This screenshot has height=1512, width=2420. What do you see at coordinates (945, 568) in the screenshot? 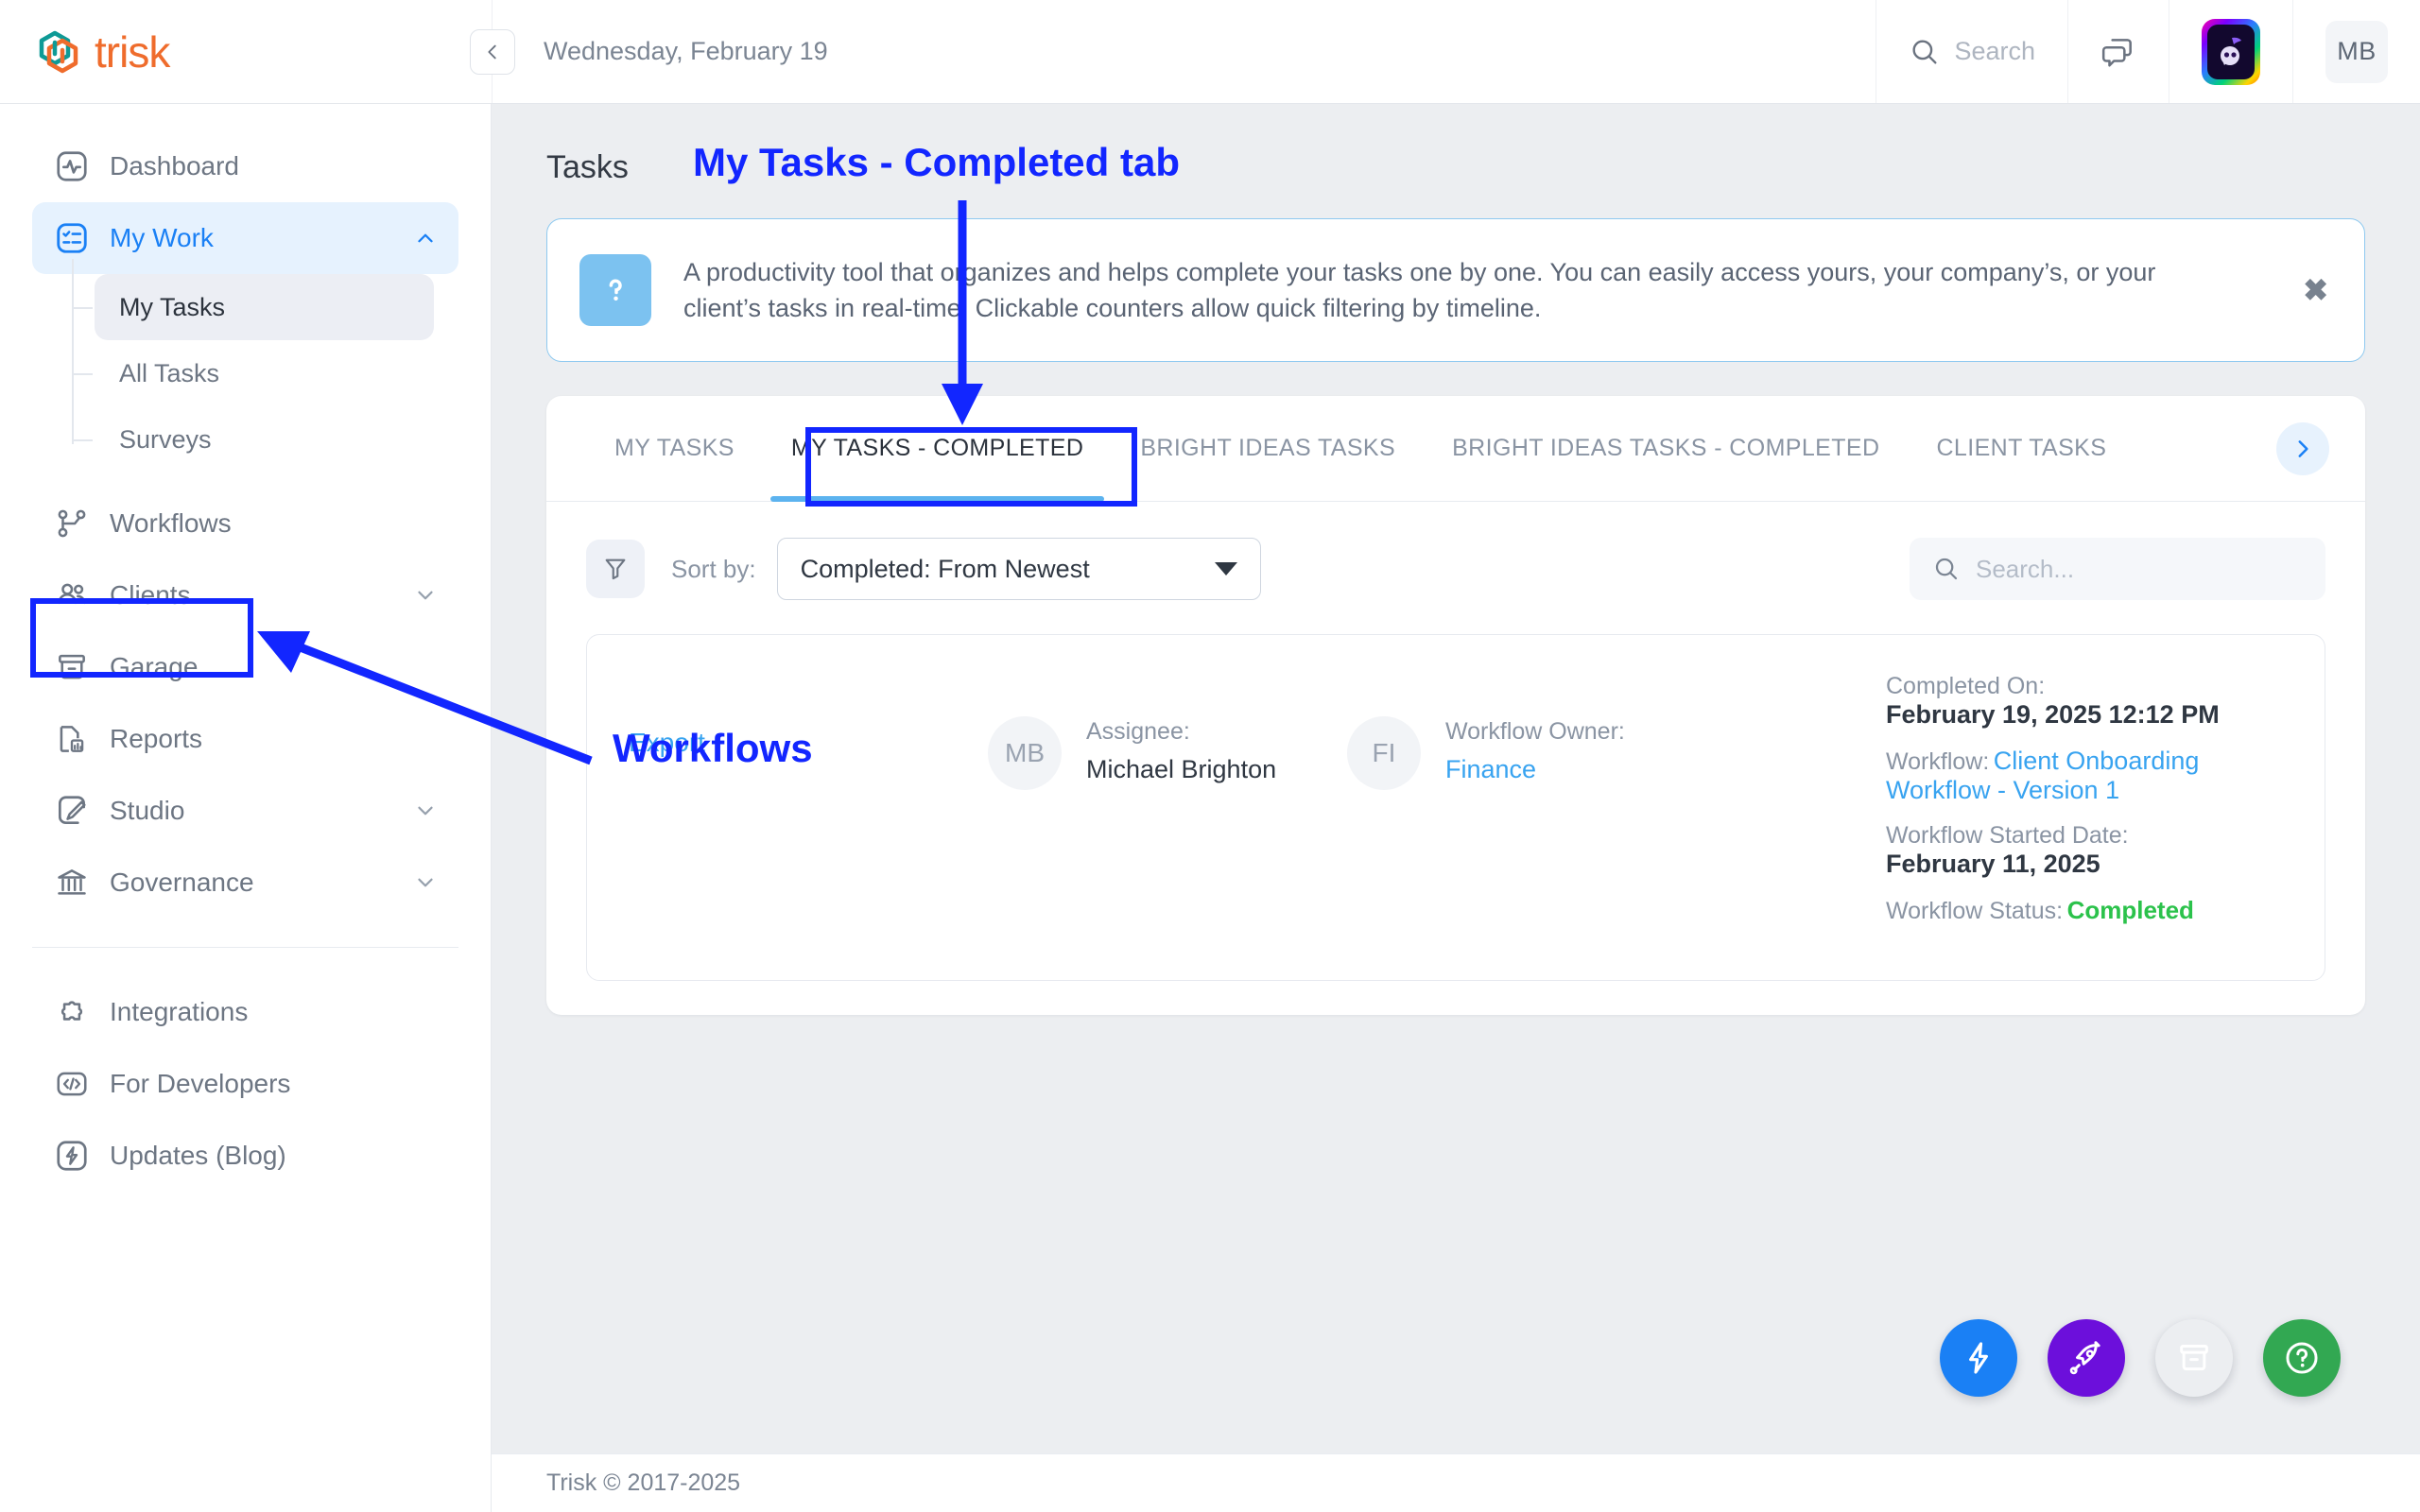
I see `sort-by-value: Completed: From Newest` at bounding box center [945, 568].